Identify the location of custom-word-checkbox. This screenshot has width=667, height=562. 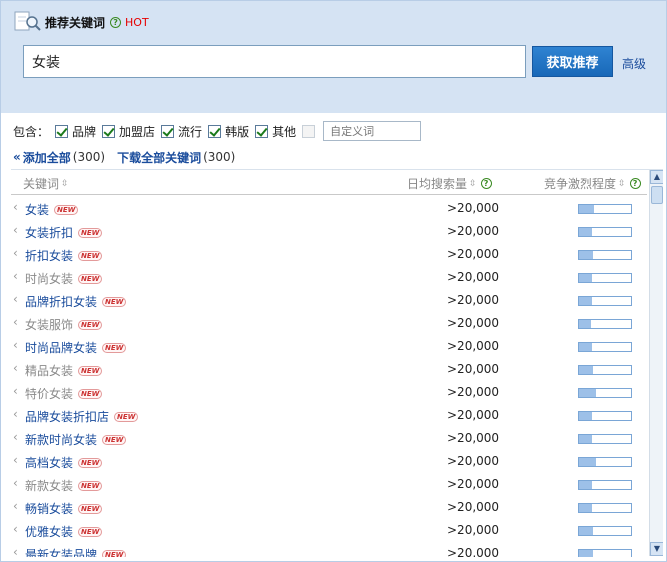
(309, 131).